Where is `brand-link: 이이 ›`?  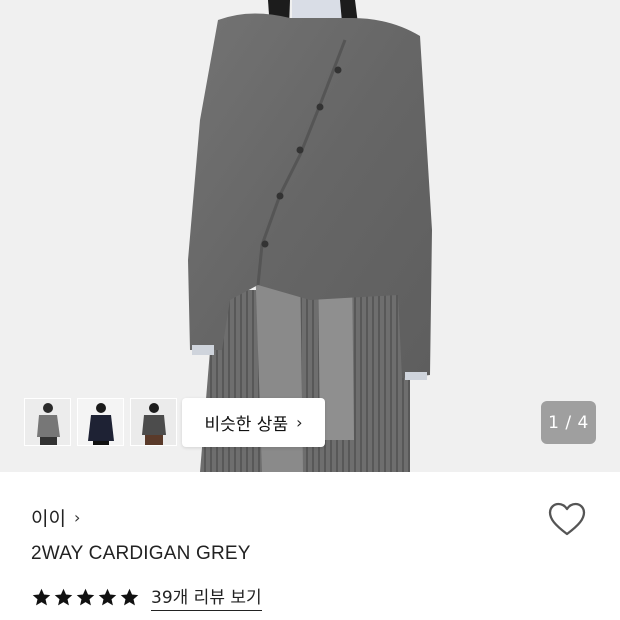
brand-link: 이이 › is located at coordinates (55, 517).